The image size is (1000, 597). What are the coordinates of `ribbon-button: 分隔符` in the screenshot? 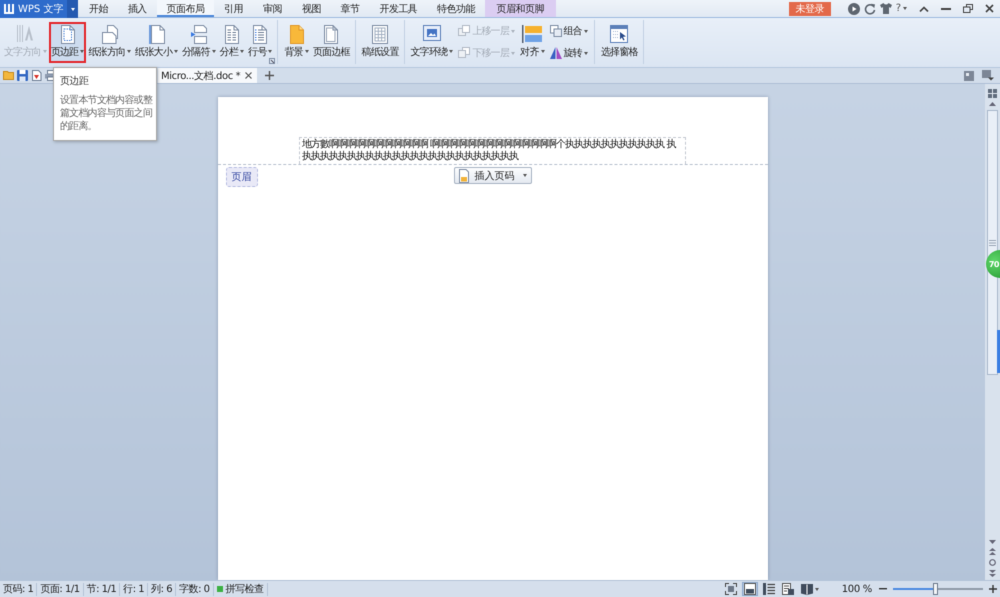 It's located at (199, 42).